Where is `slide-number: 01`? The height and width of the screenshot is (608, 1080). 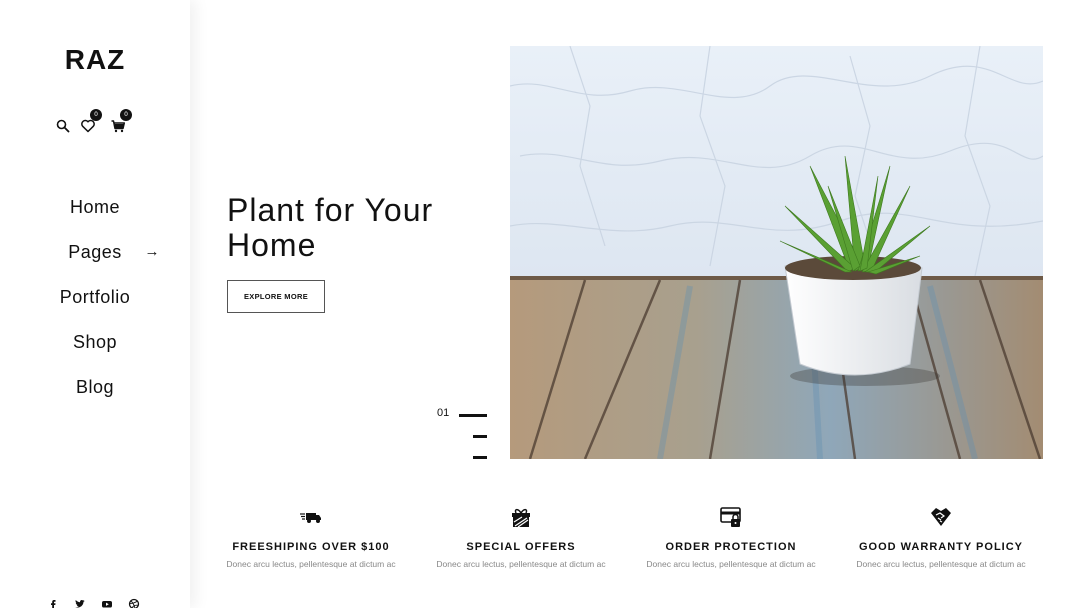 slide-number: 01 is located at coordinates (443, 413).